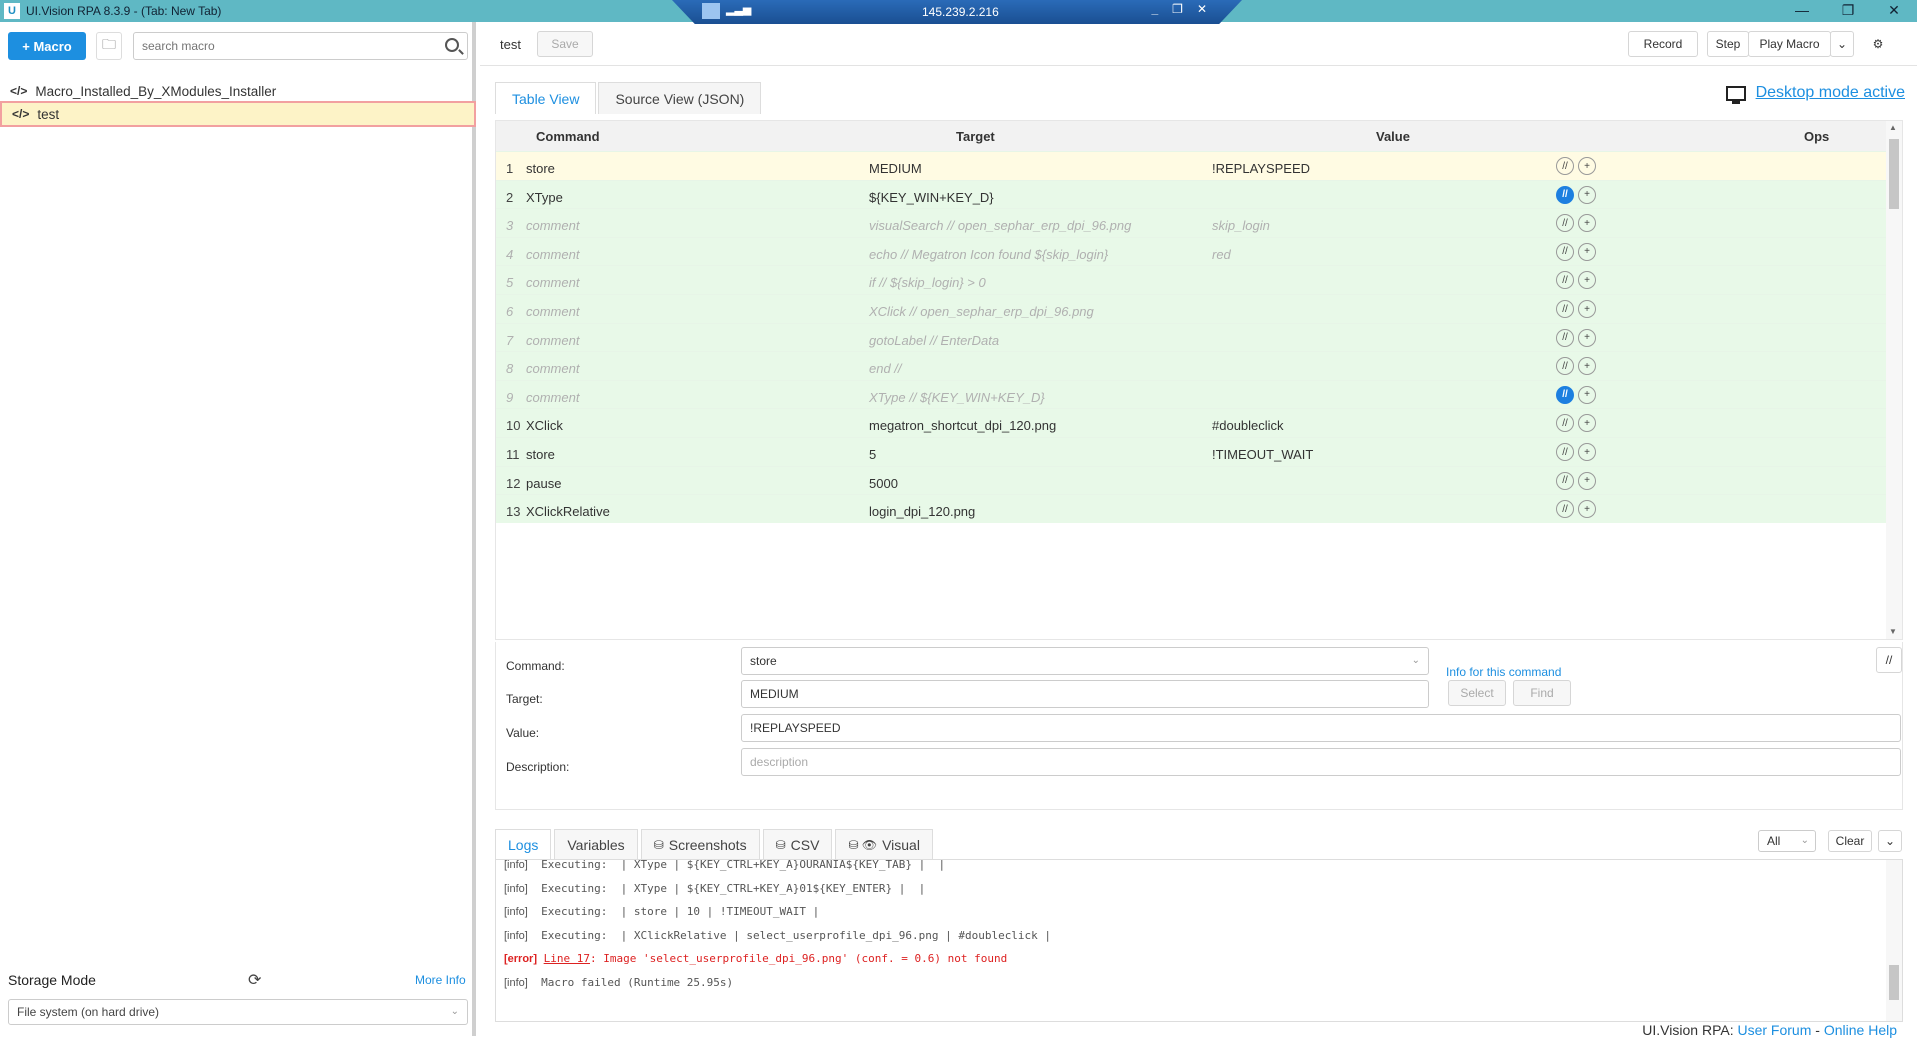 Image resolution: width=1917 pixels, height=1038 pixels. What do you see at coordinates (1321, 762) in the screenshot?
I see `description-input: description` at bounding box center [1321, 762].